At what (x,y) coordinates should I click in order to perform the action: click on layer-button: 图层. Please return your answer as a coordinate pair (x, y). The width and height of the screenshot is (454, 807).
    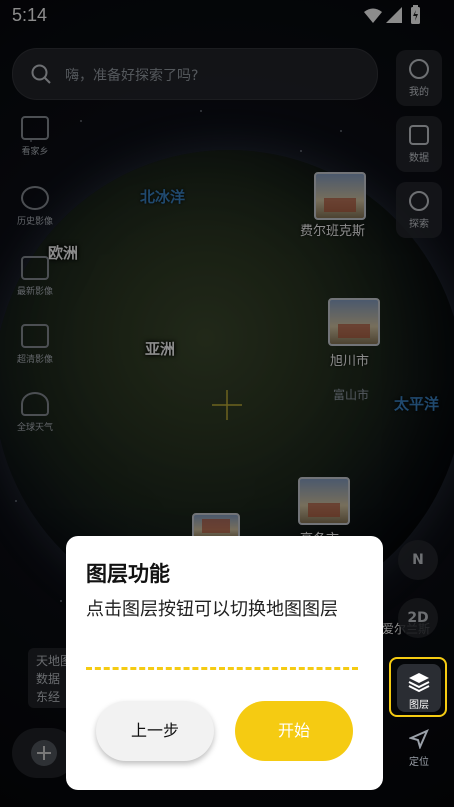
    Looking at the image, I should click on (418, 687).